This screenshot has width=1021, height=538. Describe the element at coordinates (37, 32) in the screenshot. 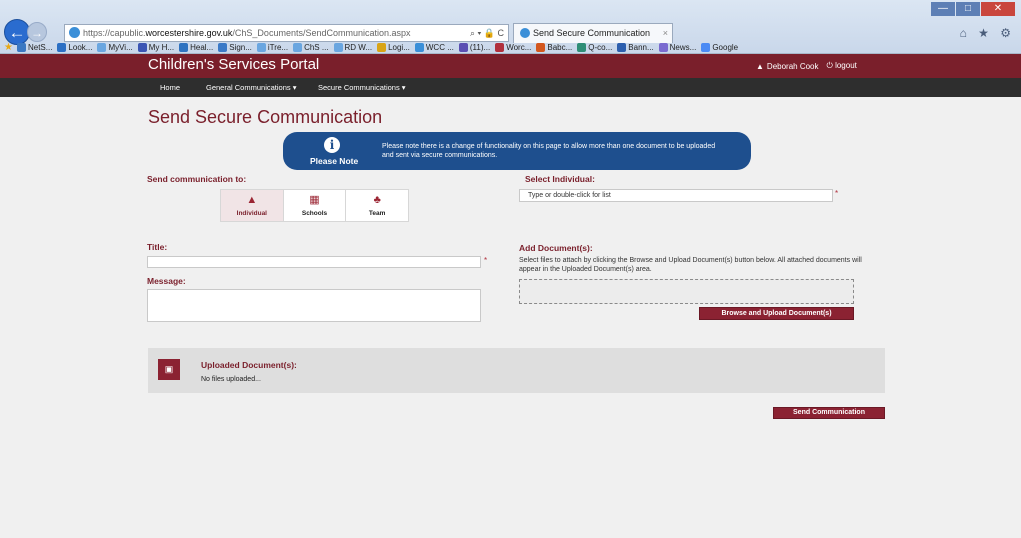

I see `forward-arrow-icon: →` at that location.